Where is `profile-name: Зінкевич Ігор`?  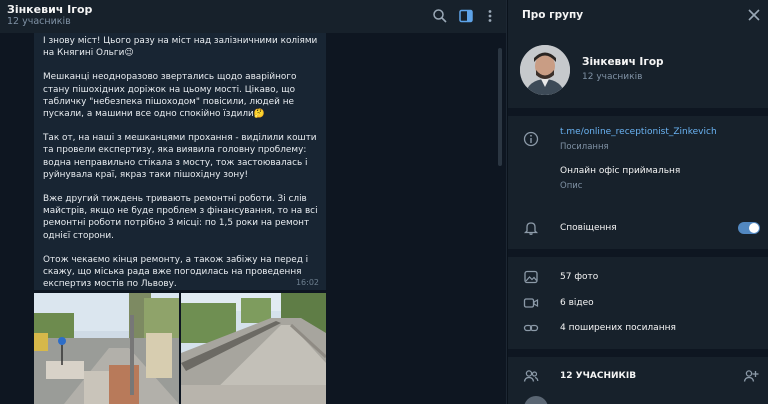 profile-name: Зінкевич Ігор is located at coordinates (623, 62).